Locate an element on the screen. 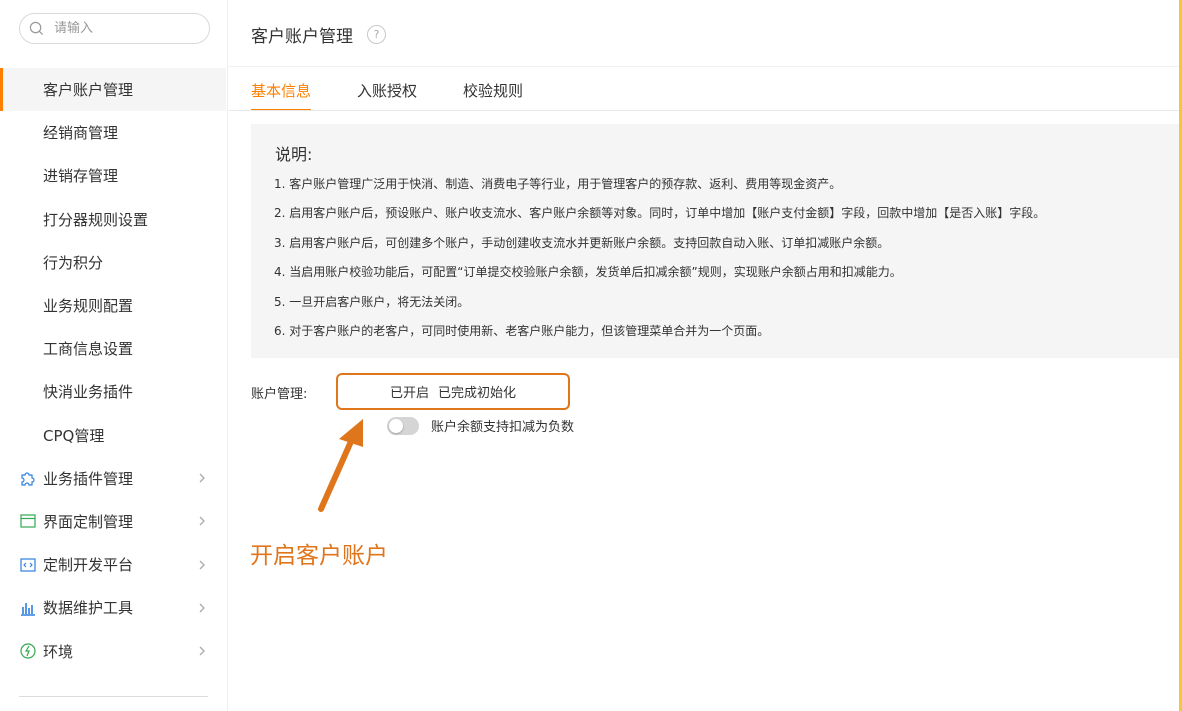 The width and height of the screenshot is (1182, 711). annotation-text: 开启客户账户 is located at coordinates (319, 556).